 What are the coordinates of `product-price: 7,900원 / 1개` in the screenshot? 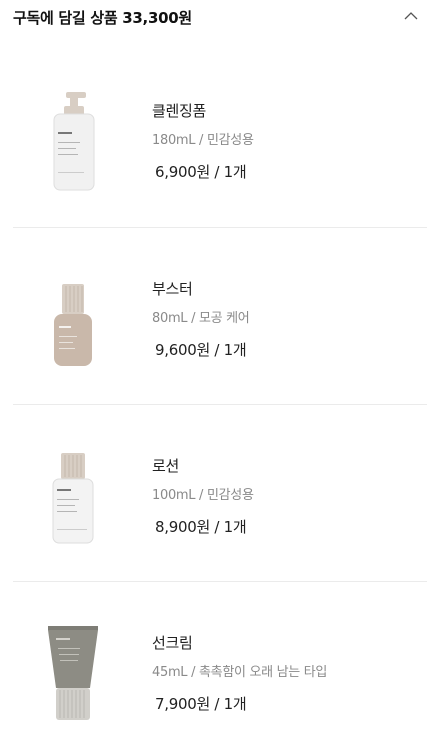 It's located at (201, 704).